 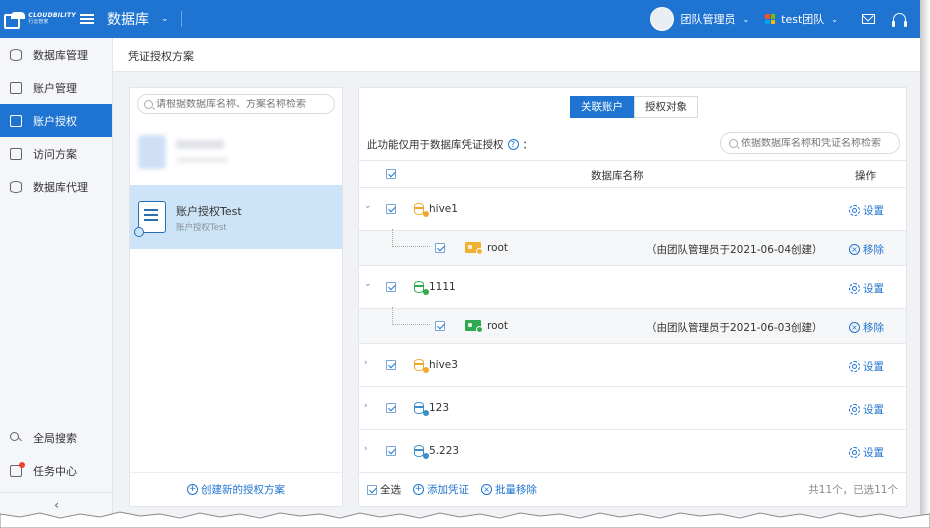 What do you see at coordinates (16, 153) in the screenshot?
I see `clipboard-icon` at bounding box center [16, 153].